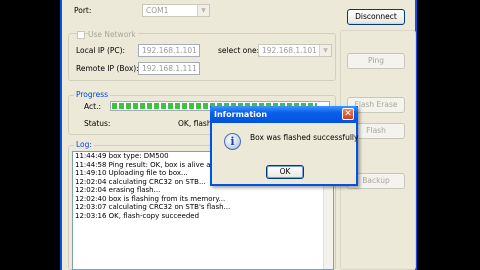 The height and width of the screenshot is (270, 480). Describe the element at coordinates (157, 10) in the screenshot. I see `port-select-value: COM1` at that location.